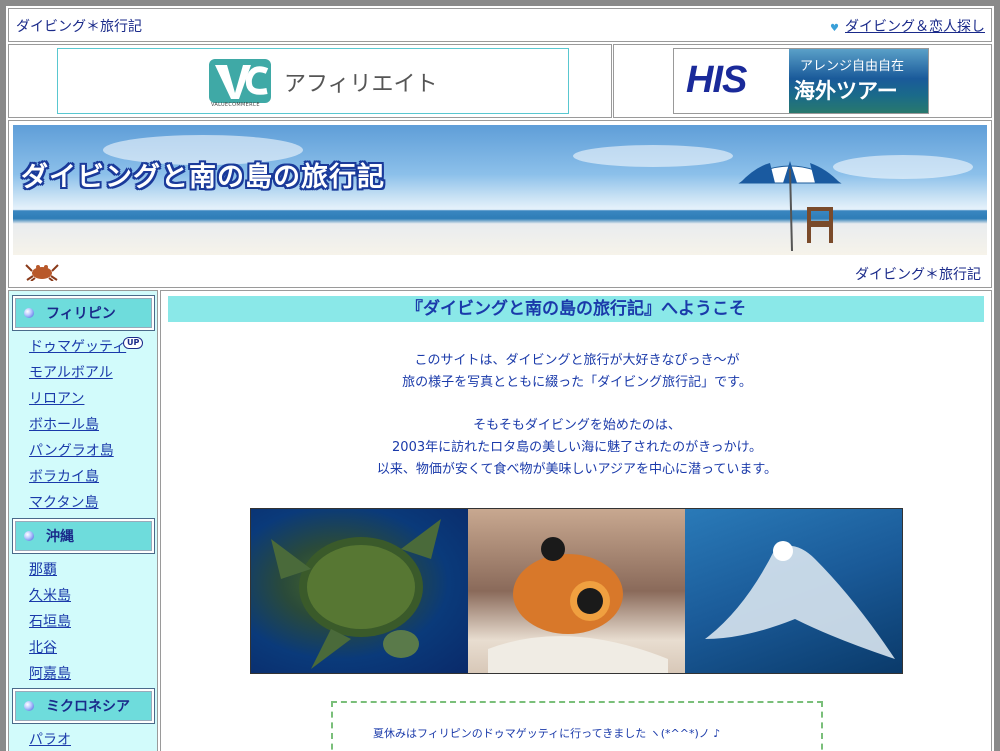 This screenshot has width=1000, height=751. Describe the element at coordinates (133, 343) in the screenshot. I see `up-badge: UP` at that location.